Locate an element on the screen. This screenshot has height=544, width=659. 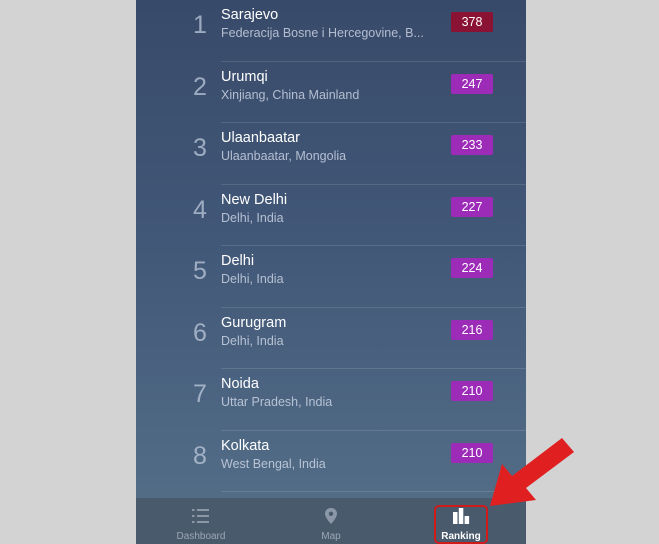
aqi-badge: 224 is located at coordinates (472, 268).